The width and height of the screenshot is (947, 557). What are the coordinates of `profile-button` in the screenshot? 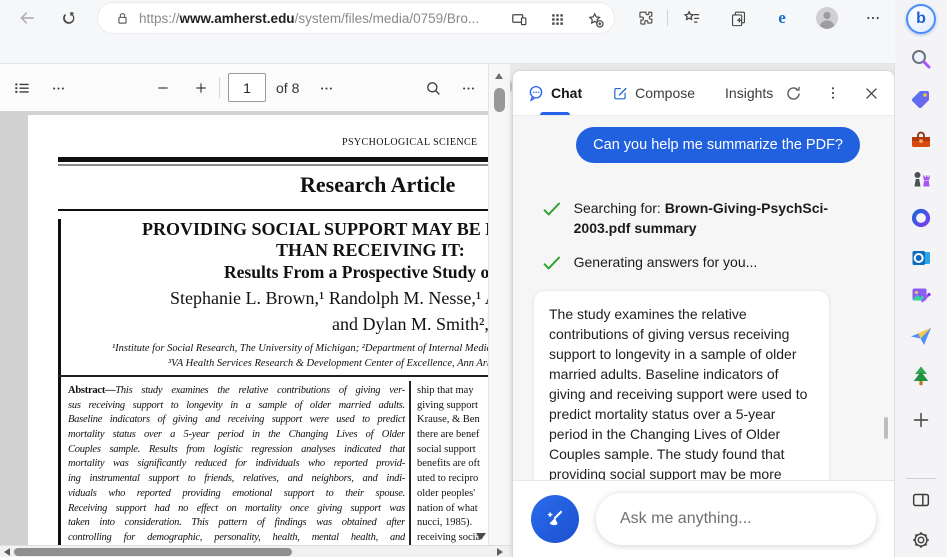 It's located at (827, 18).